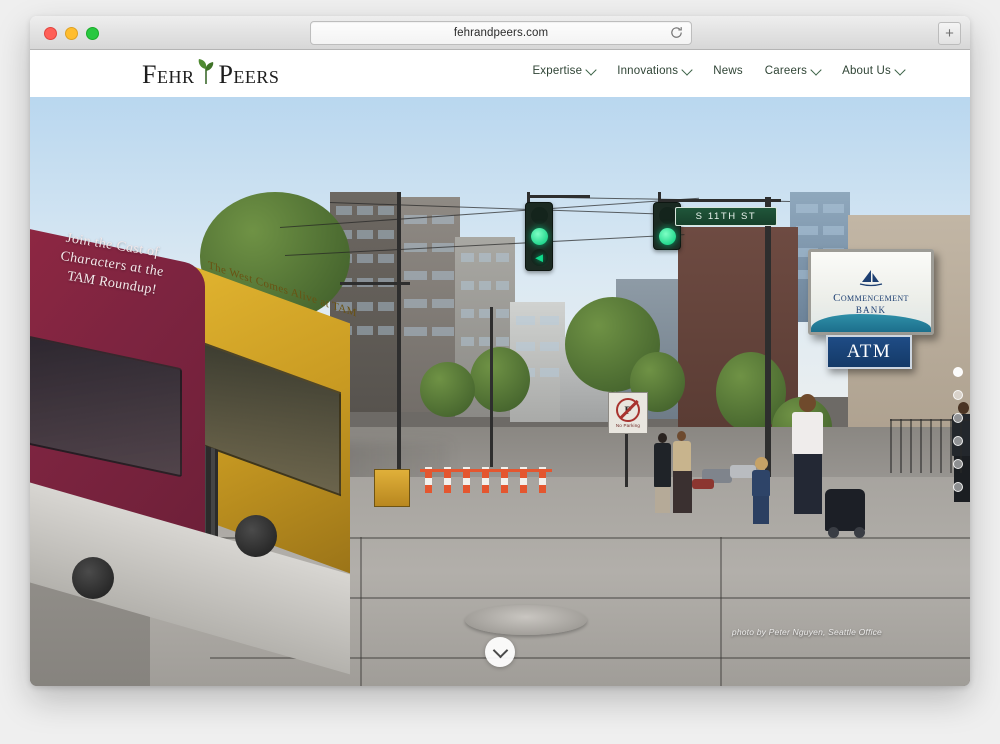  I want to click on slide-indicator, so click(958, 429).